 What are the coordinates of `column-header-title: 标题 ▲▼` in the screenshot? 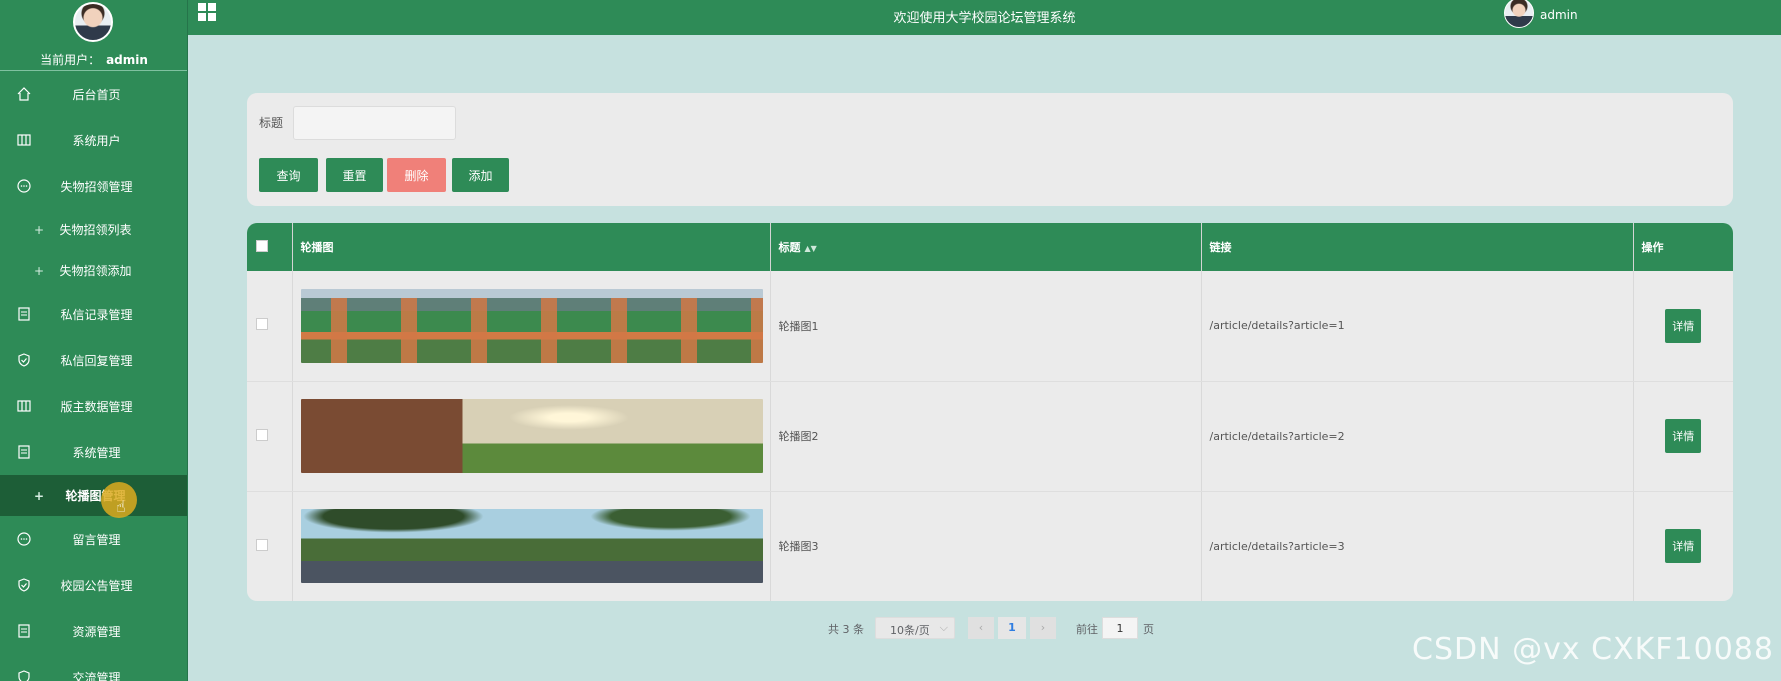 It's located at (986, 247).